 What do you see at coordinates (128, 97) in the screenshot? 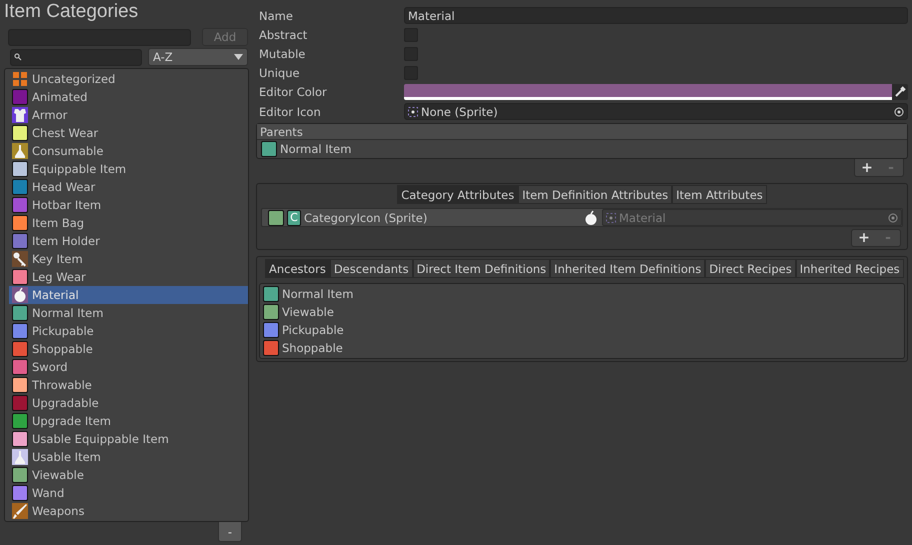
I see `category-item: Animated` at bounding box center [128, 97].